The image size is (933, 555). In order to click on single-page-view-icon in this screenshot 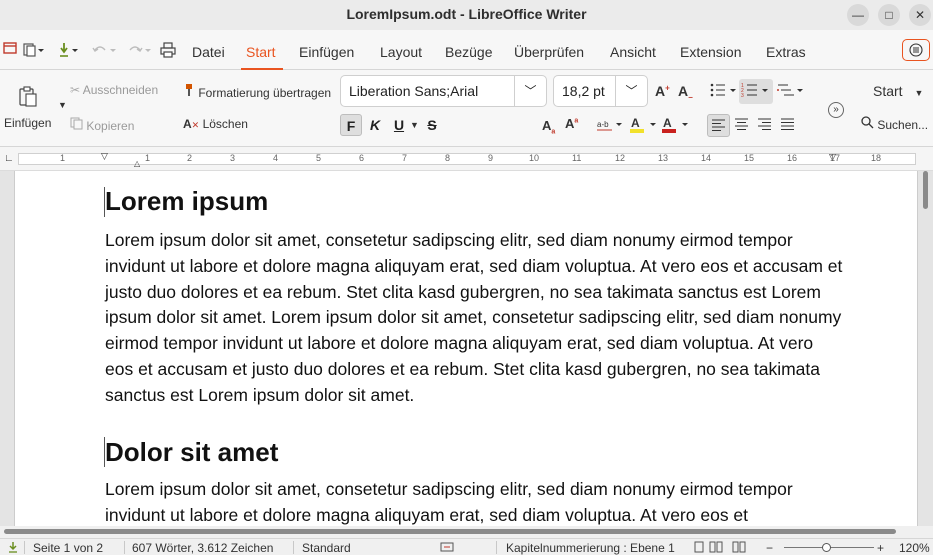, I will do `click(699, 548)`.